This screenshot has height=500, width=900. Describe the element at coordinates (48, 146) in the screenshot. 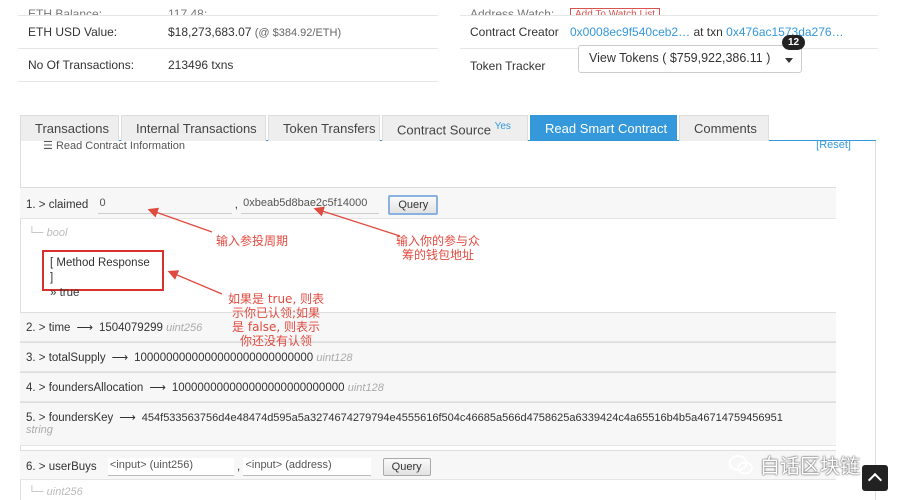

I see `list-icon: ☰` at that location.